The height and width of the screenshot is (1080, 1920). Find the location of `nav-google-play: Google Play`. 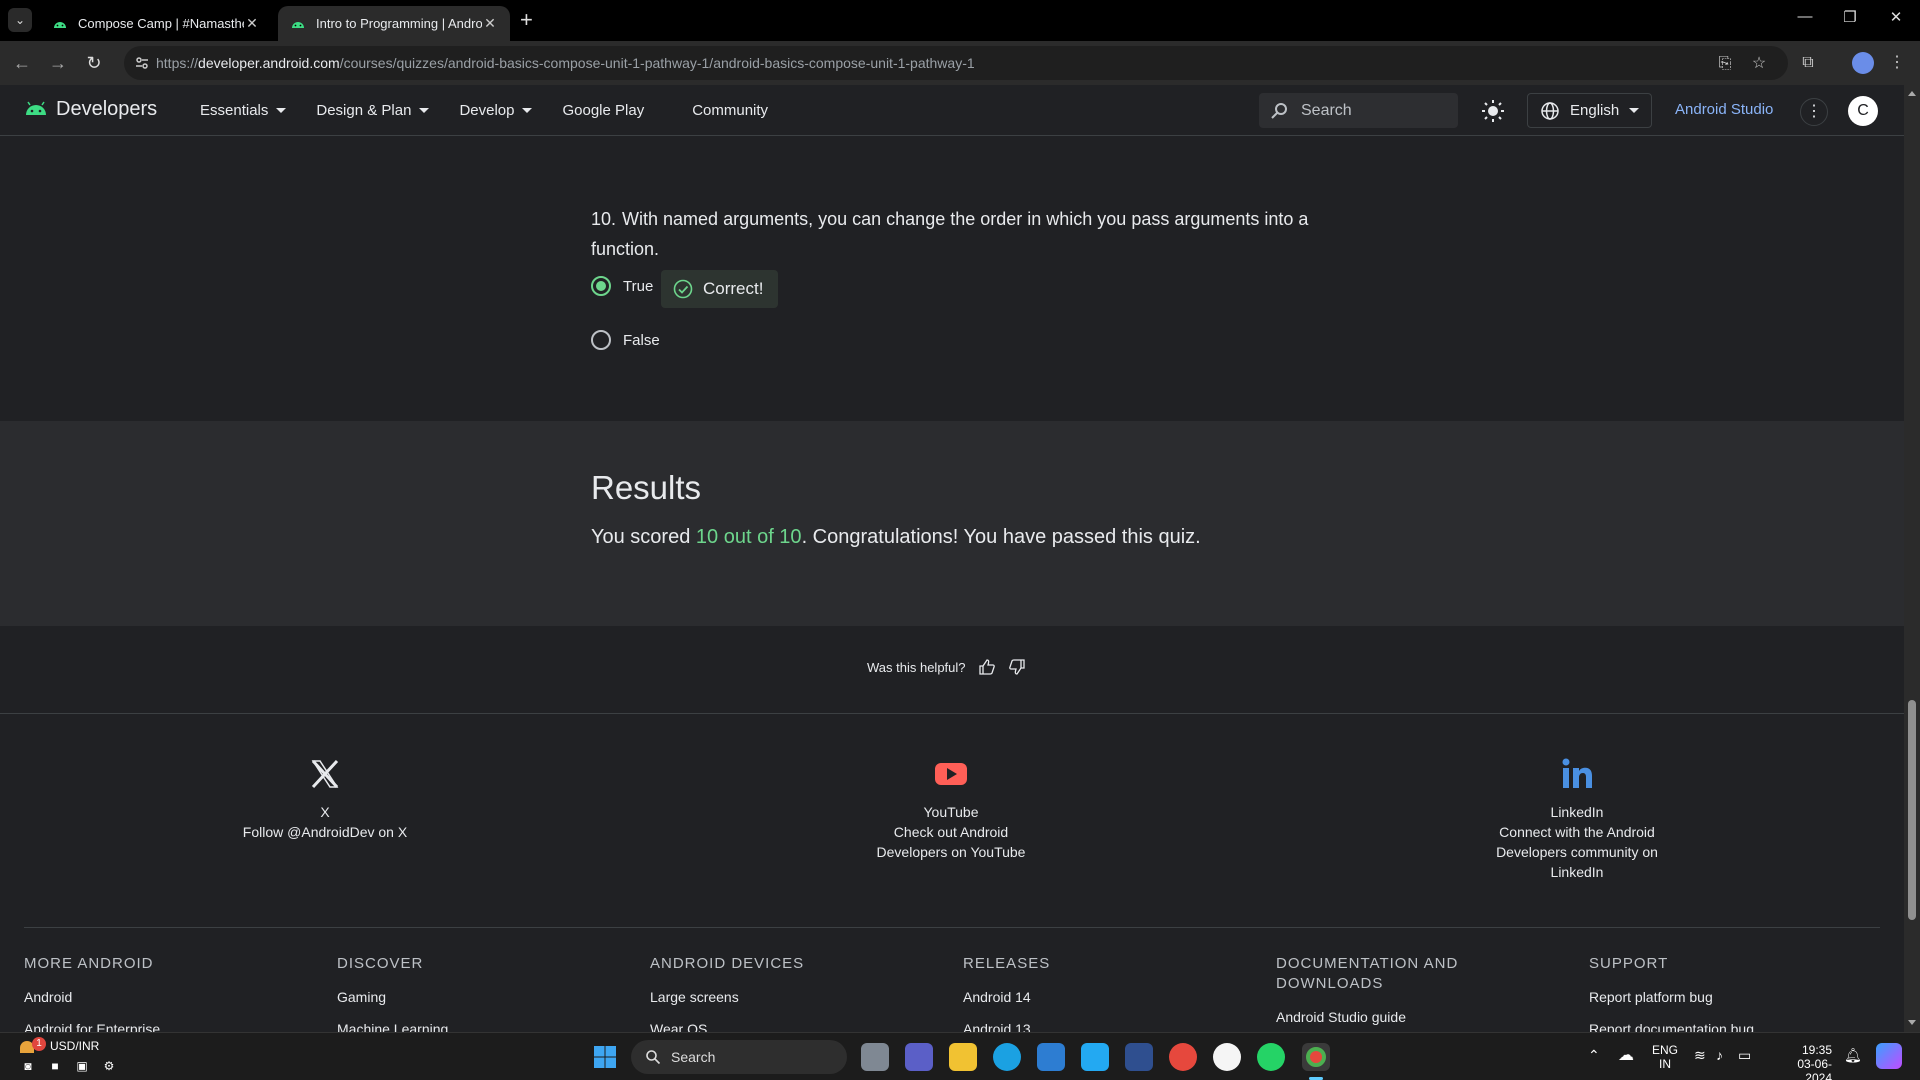

nav-google-play: Google Play is located at coordinates (603, 110).